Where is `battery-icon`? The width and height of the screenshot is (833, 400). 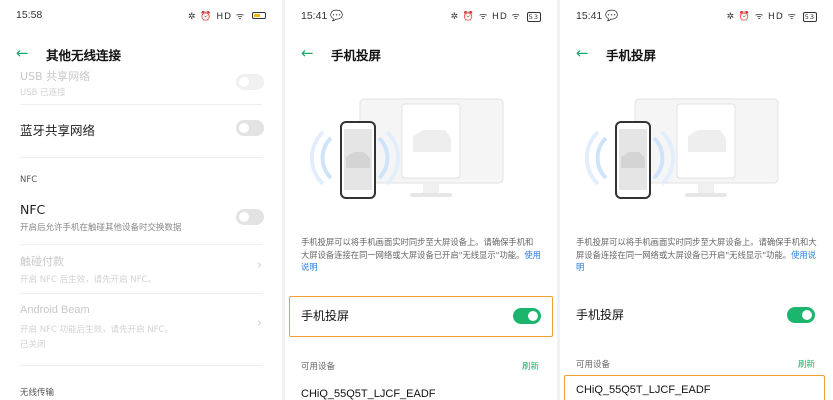
battery-icon is located at coordinates (259, 15).